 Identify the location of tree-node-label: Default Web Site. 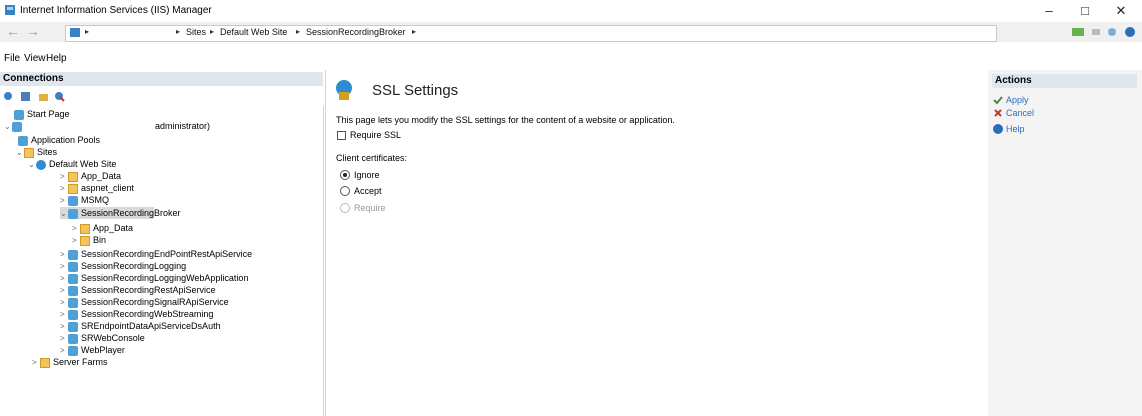
(83, 164).